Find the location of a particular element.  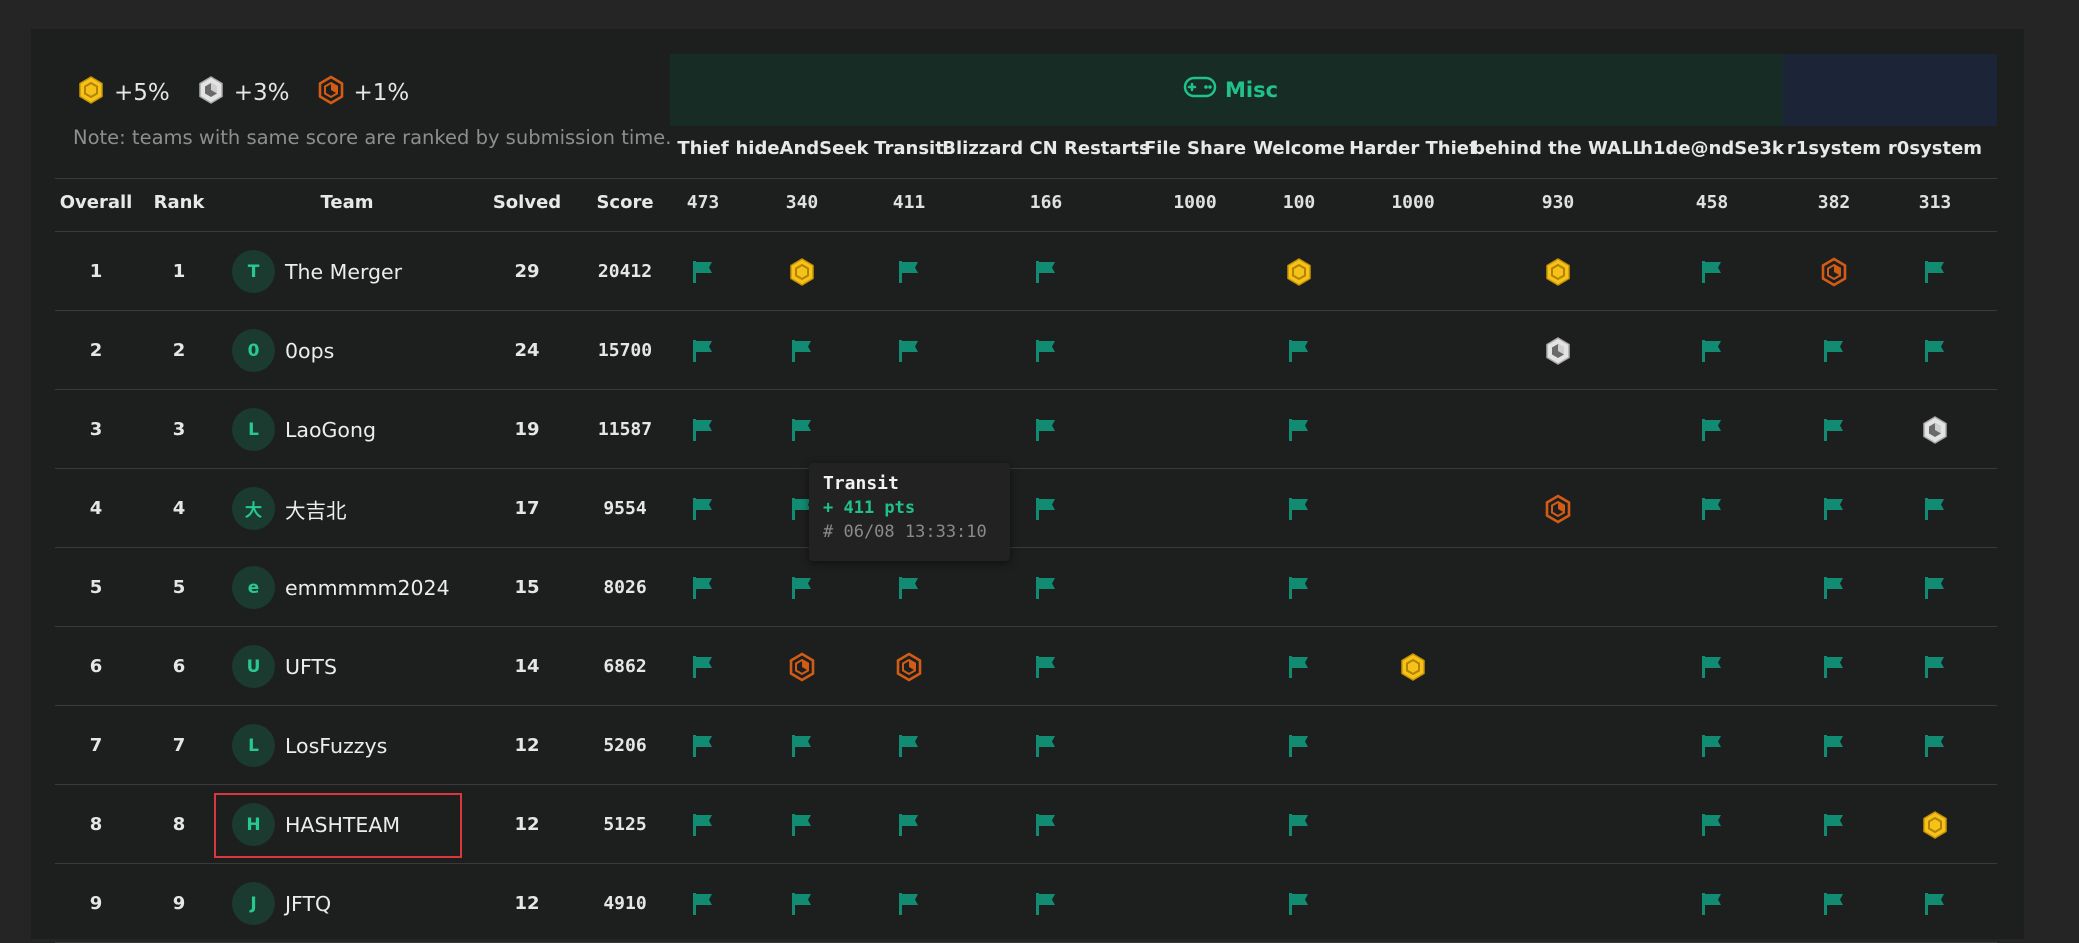

team-row: 6 6 14 6862 U UFTS is located at coordinates (1039, 666).